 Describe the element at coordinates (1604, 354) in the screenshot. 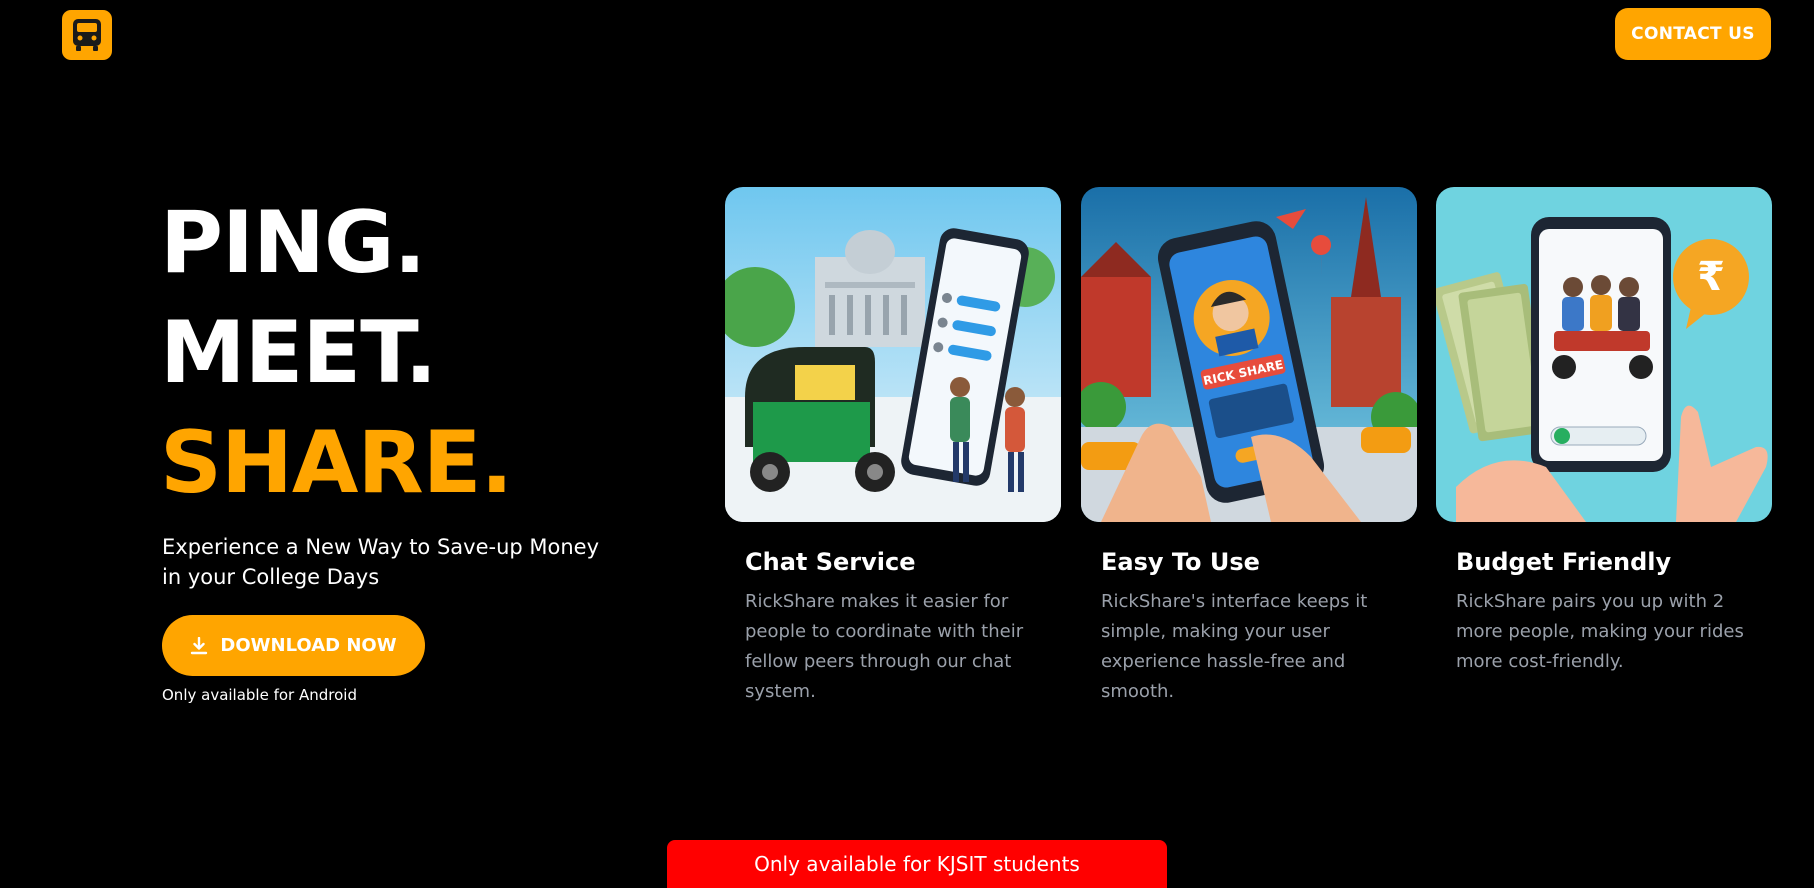

I see `budget-friendly-illustration: ₹` at that location.